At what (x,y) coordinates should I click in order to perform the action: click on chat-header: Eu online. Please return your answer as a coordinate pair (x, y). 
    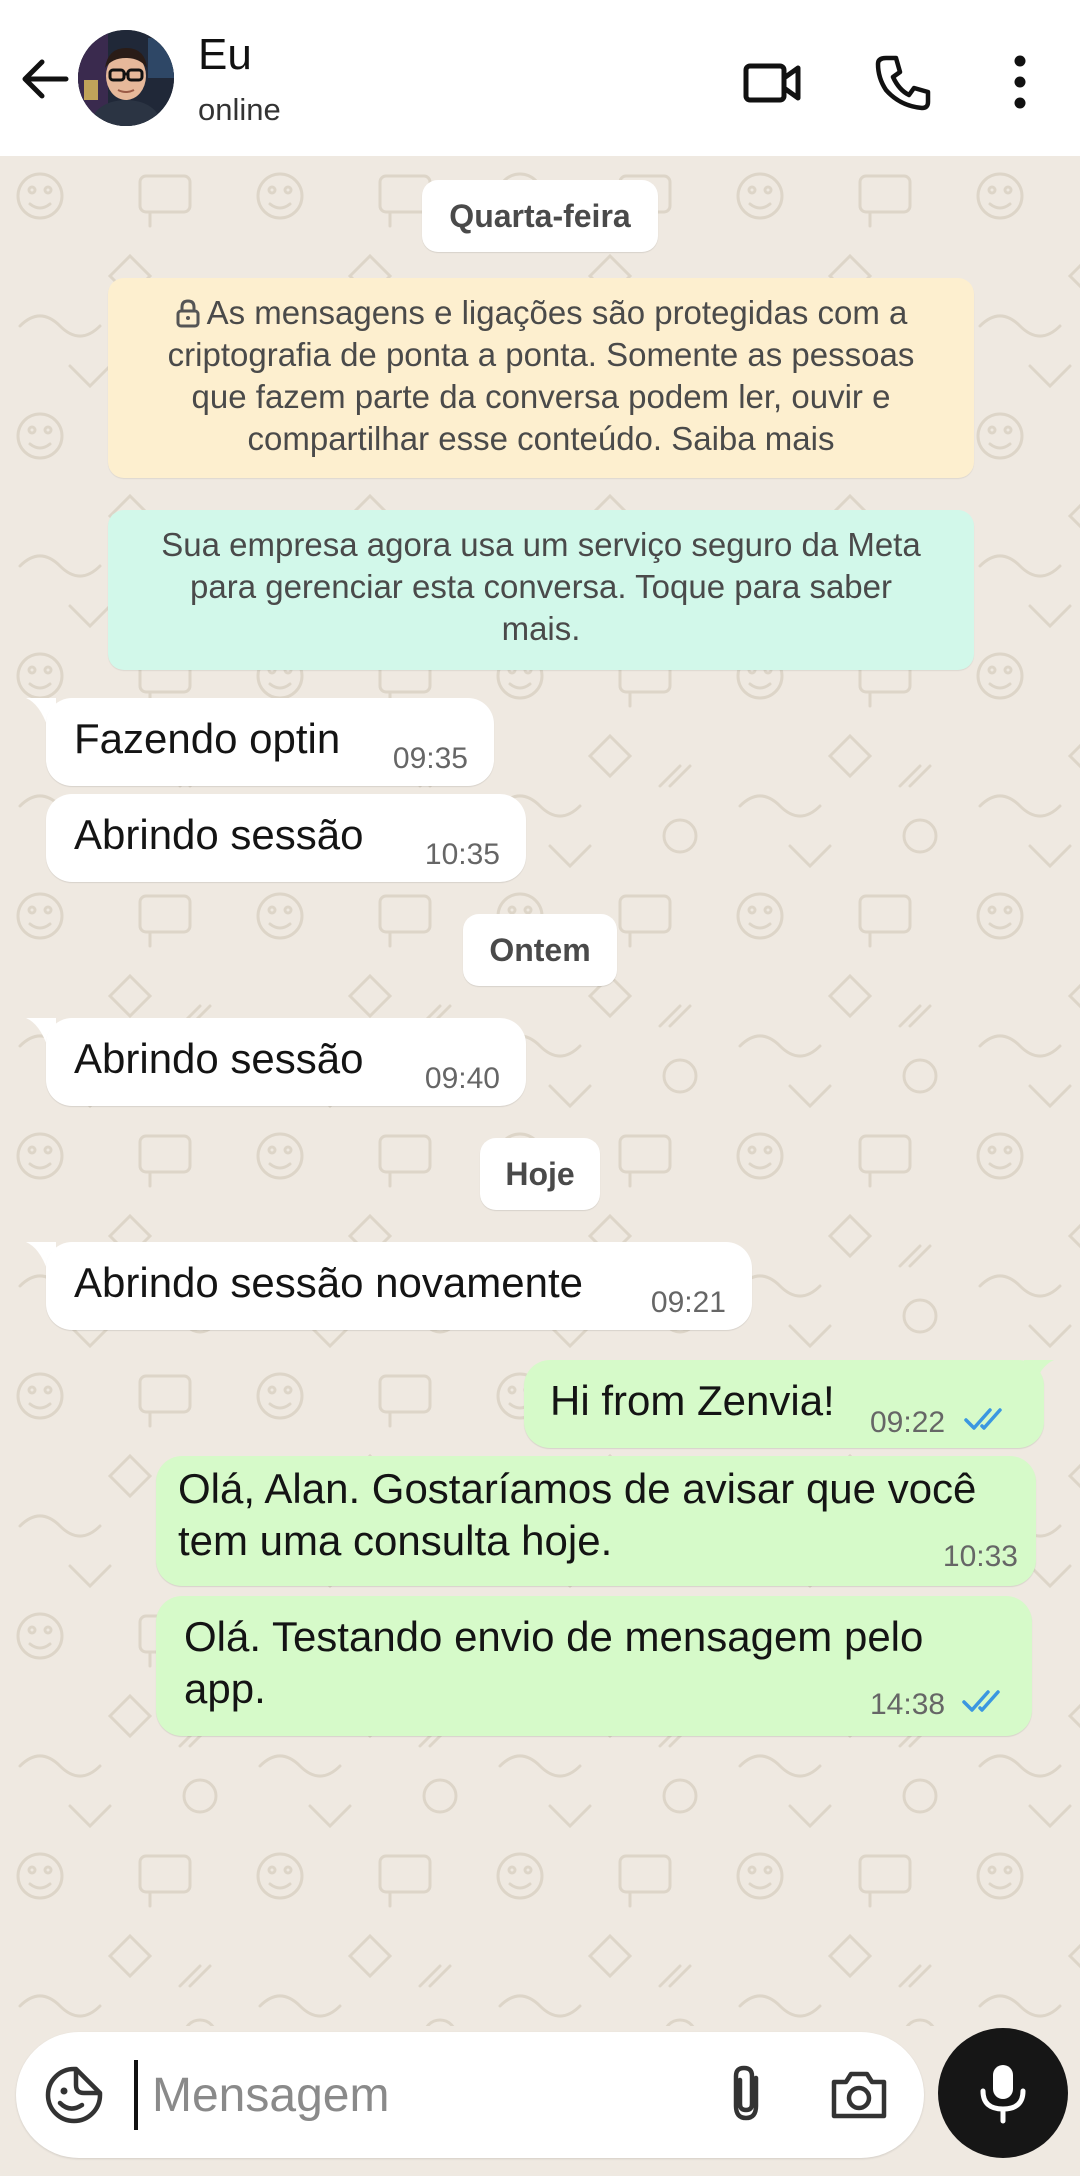
    Looking at the image, I should click on (540, 78).